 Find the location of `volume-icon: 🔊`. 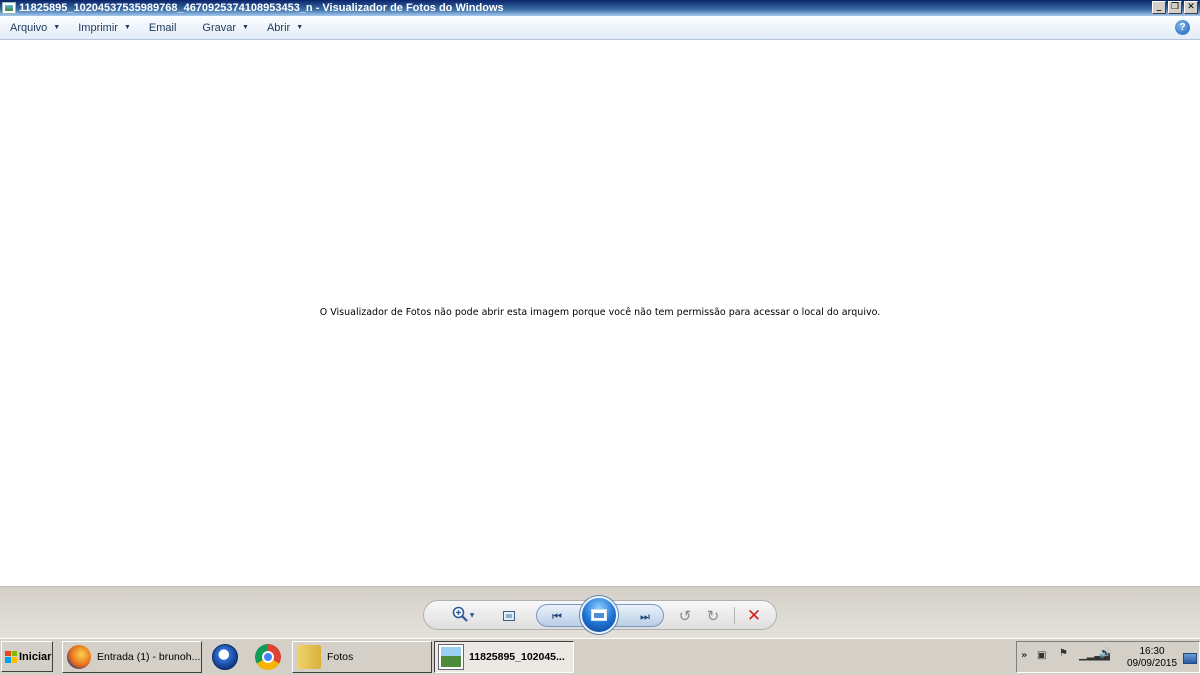

volume-icon: 🔊 is located at coordinates (1105, 653).